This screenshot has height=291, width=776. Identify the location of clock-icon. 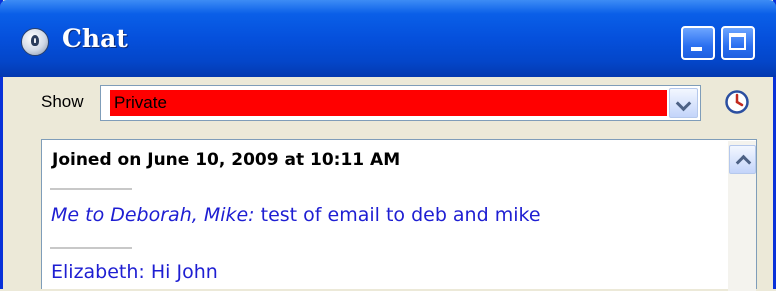
(737, 102).